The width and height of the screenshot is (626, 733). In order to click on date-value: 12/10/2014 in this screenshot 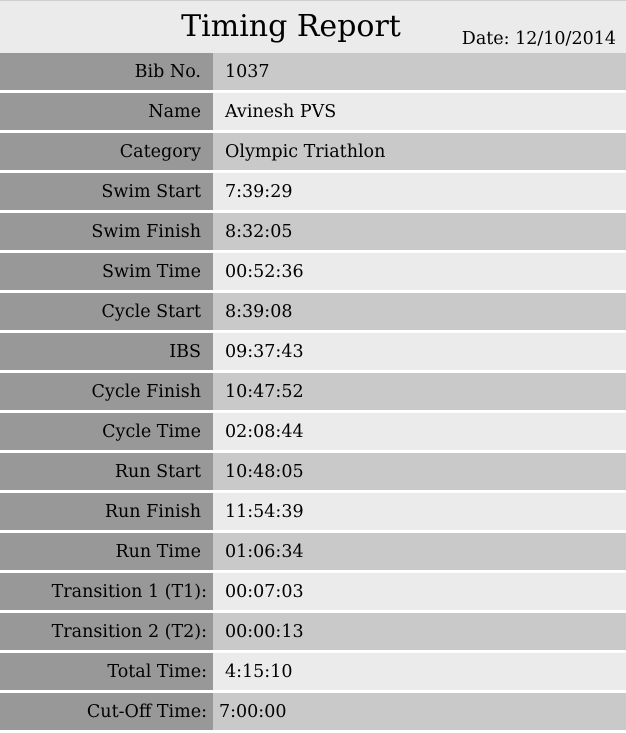, I will do `click(565, 39)`.